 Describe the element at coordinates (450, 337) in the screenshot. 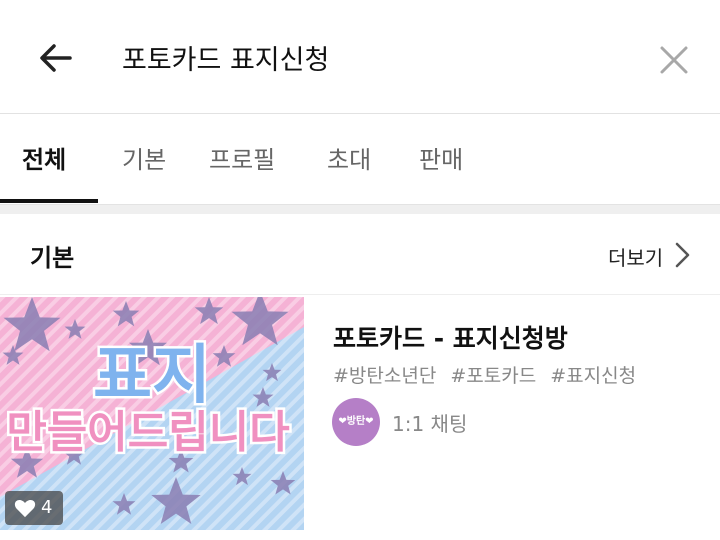

I see `card-title: 포토카드 - 표지신청방` at that location.